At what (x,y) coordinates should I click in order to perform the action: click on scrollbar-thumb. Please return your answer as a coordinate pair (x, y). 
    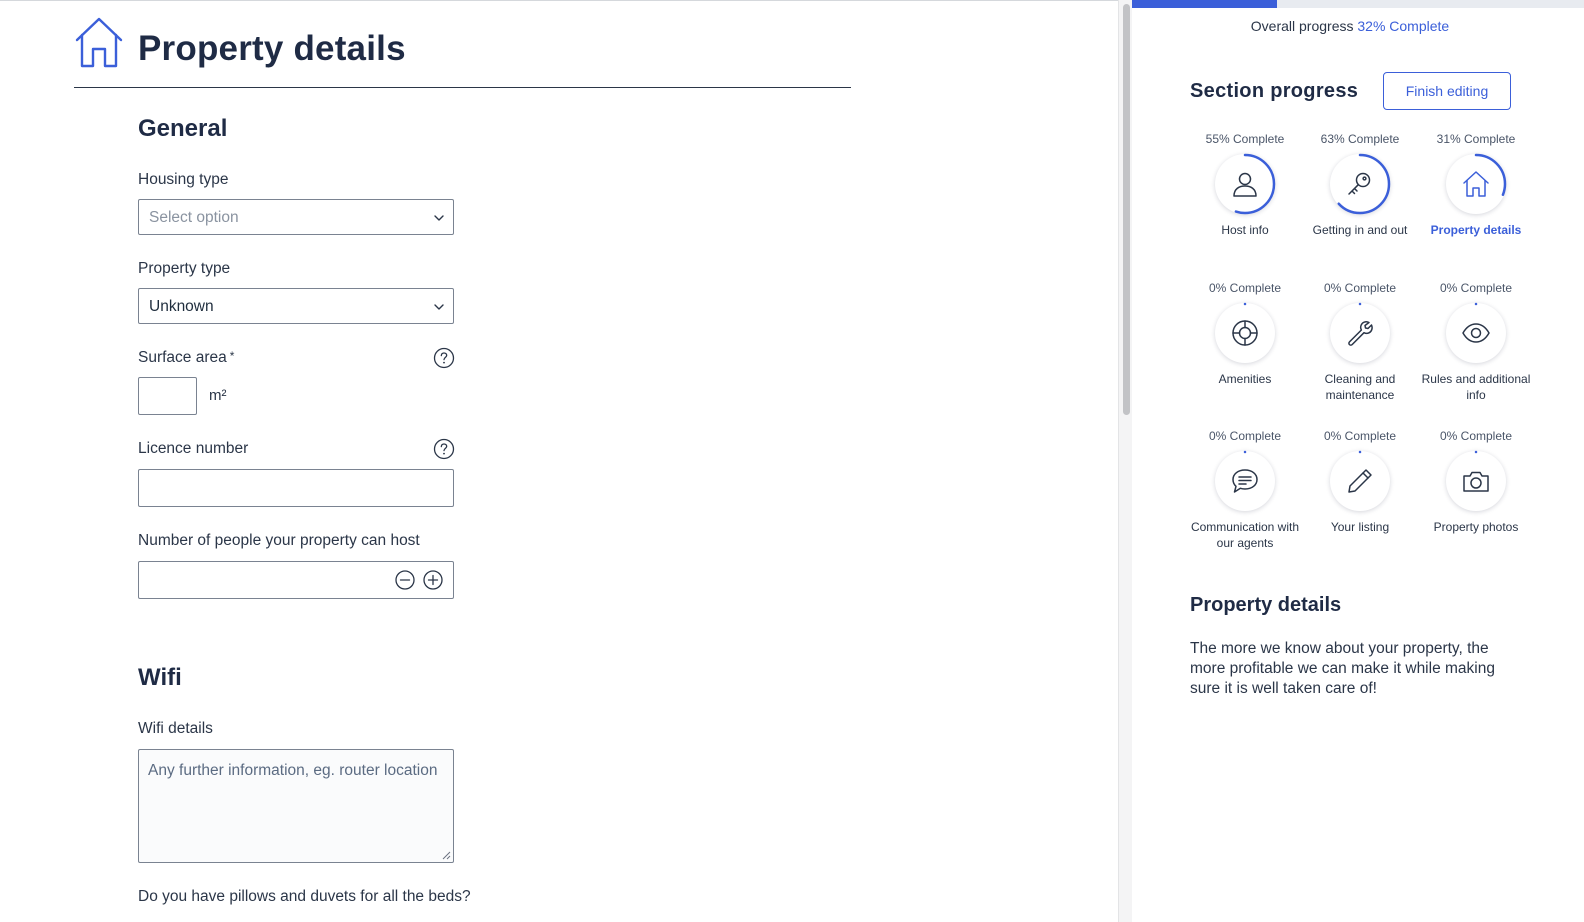
    Looking at the image, I should click on (1126, 209).